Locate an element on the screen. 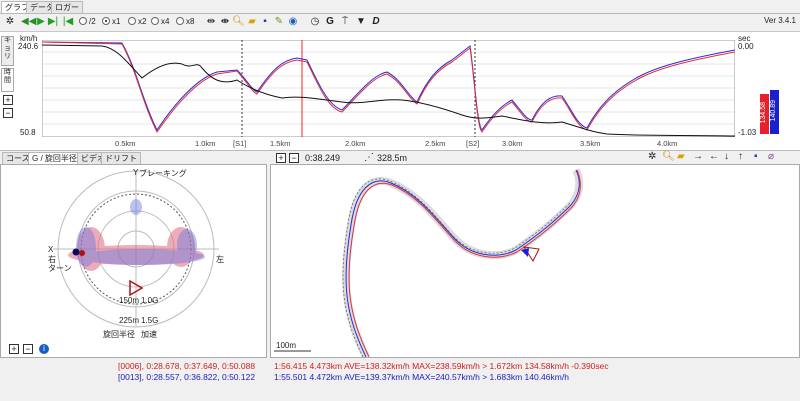 The image size is (800, 401). y-top-value: 240.6 is located at coordinates (28, 46).